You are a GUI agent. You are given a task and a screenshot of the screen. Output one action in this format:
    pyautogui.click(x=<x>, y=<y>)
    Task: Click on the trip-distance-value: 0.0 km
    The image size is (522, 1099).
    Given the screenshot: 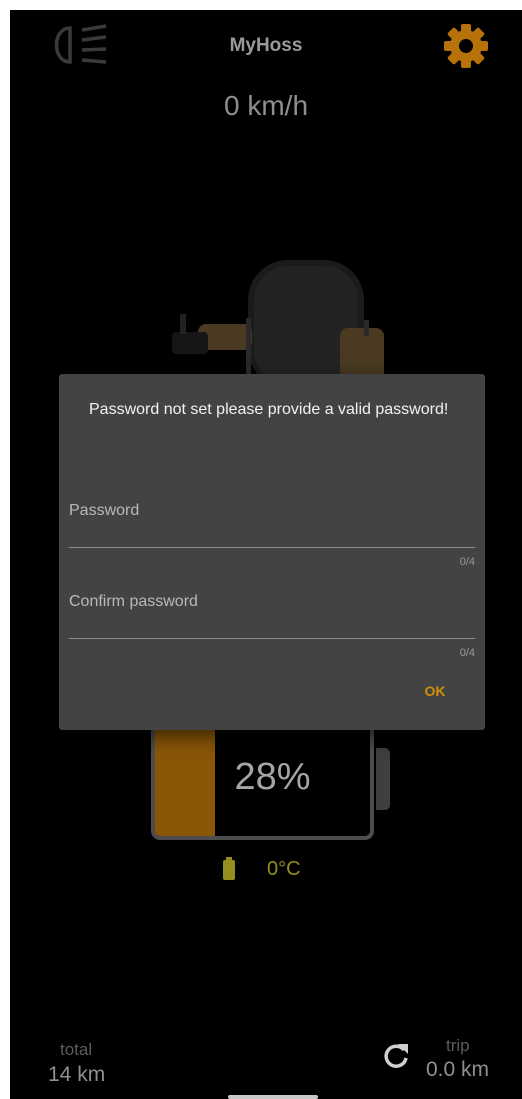 What is the action you would take?
    pyautogui.click(x=458, y=1069)
    